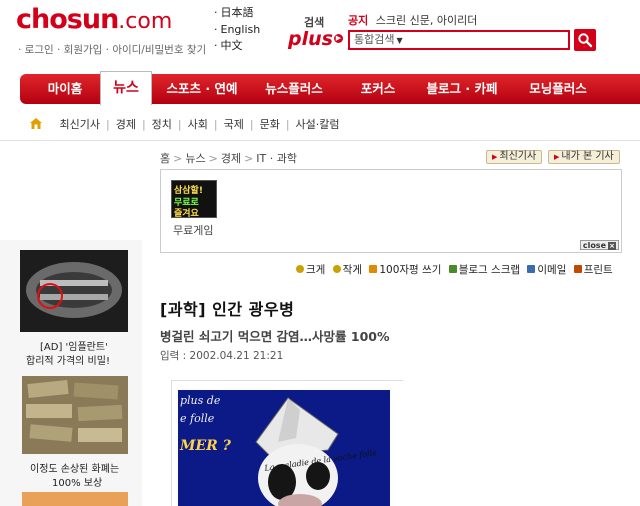 This screenshot has width=640, height=506. I want to click on poster-text-2: e folle, so click(197, 418).